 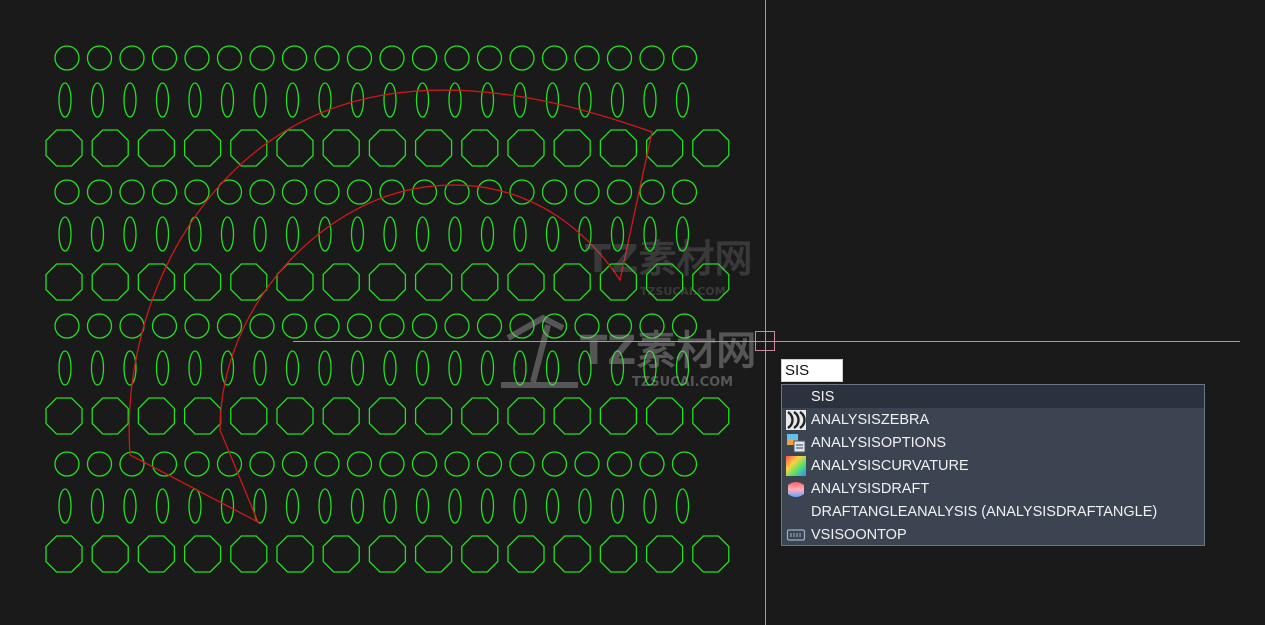 I want to click on watermark-logo, so click(x=539, y=351).